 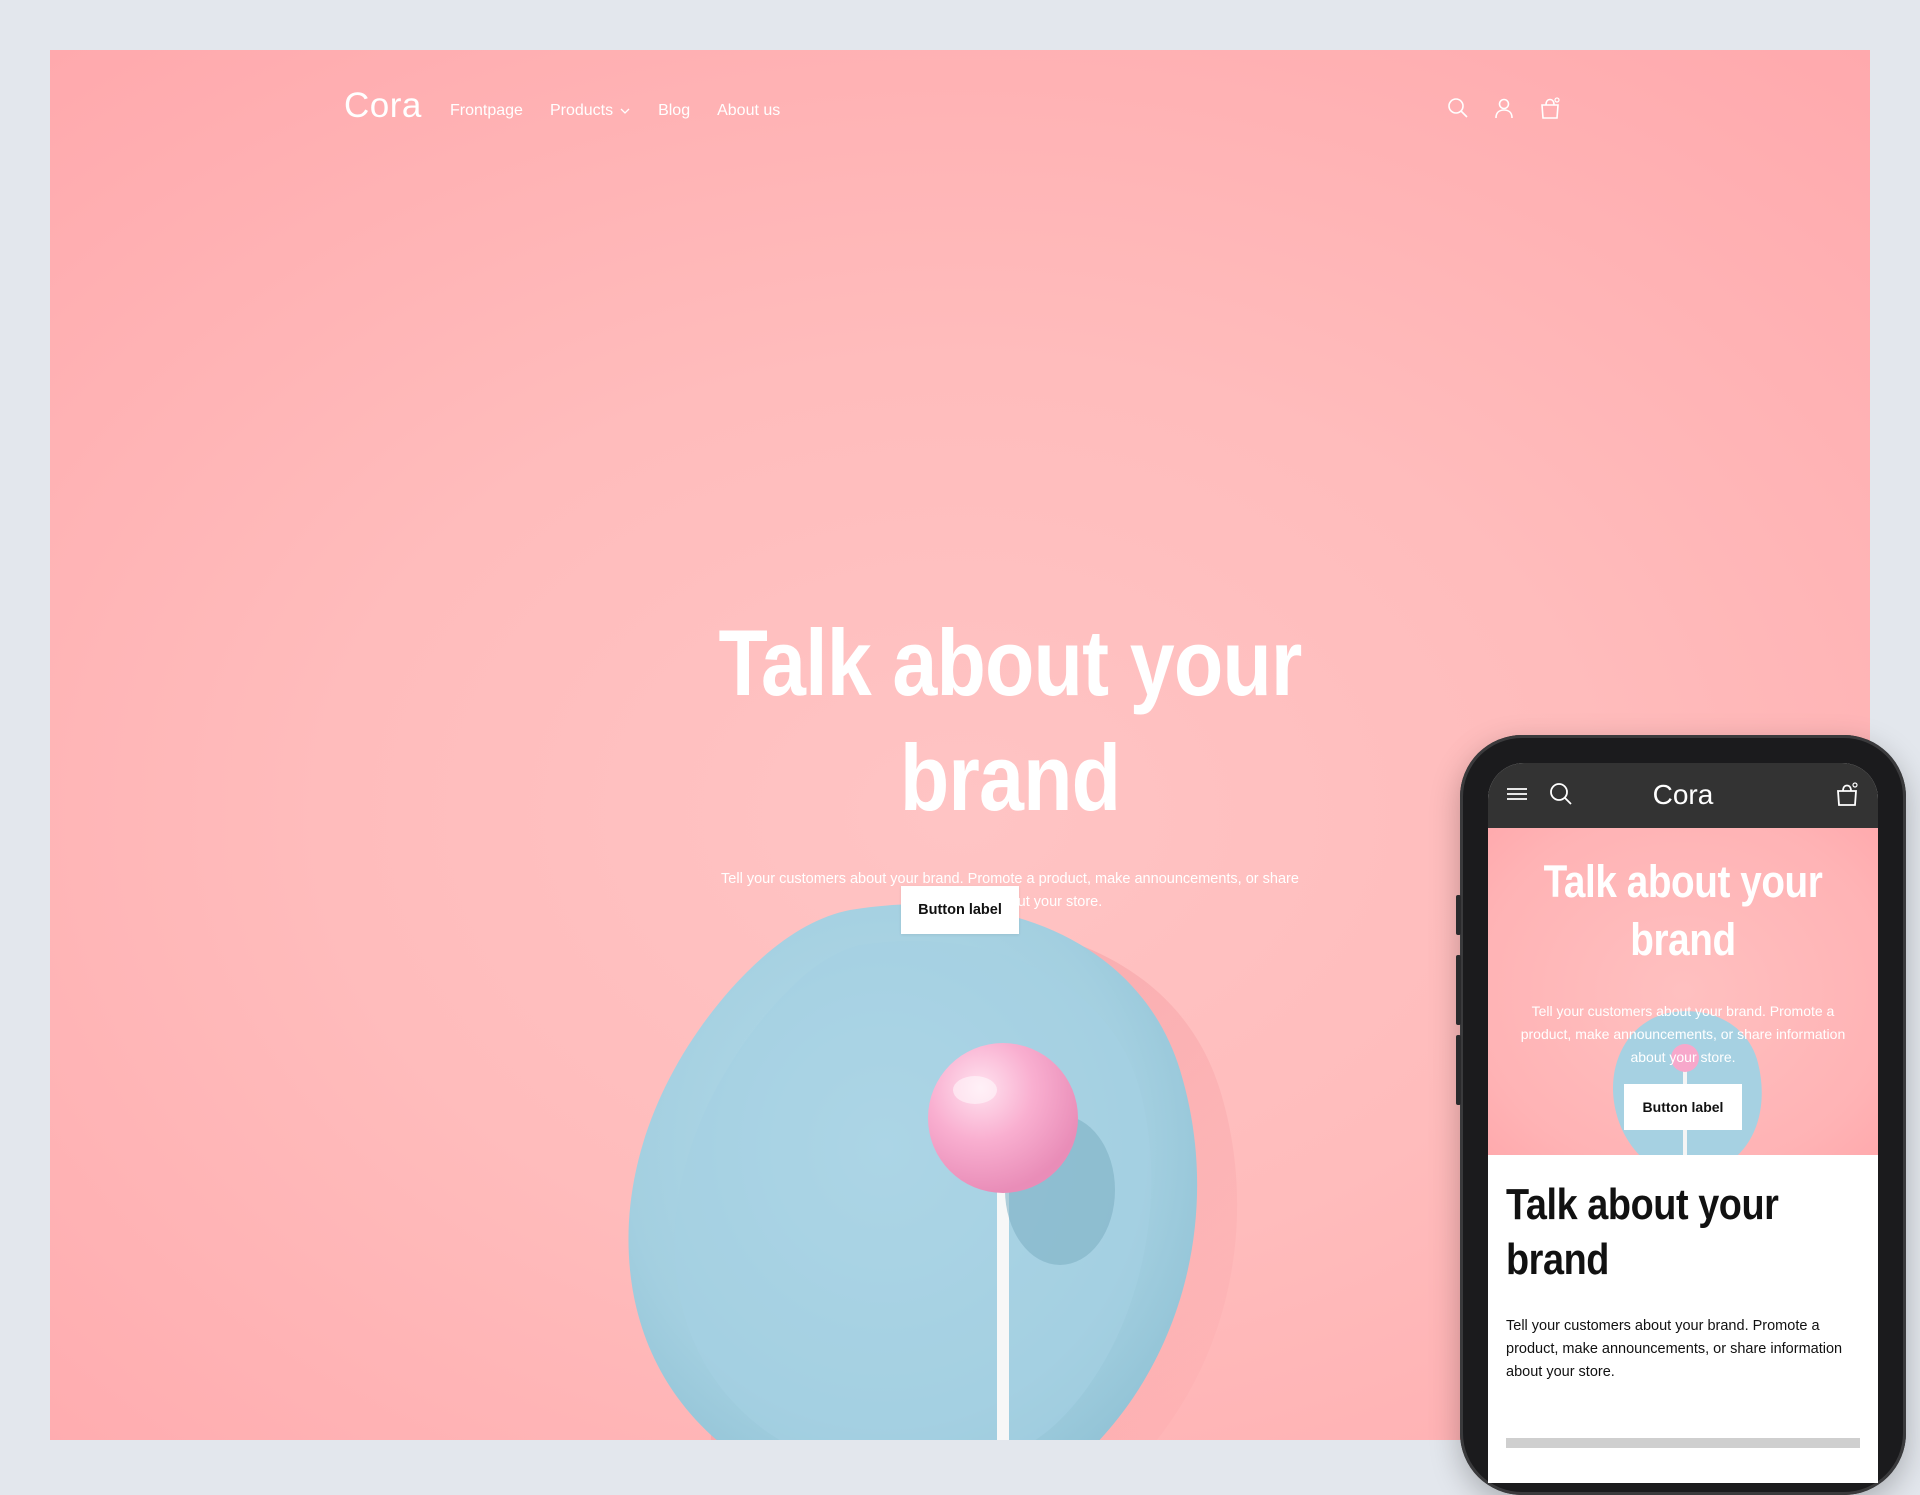 I want to click on mobile-hero-title: Talk about your brand, so click(x=1683, y=910).